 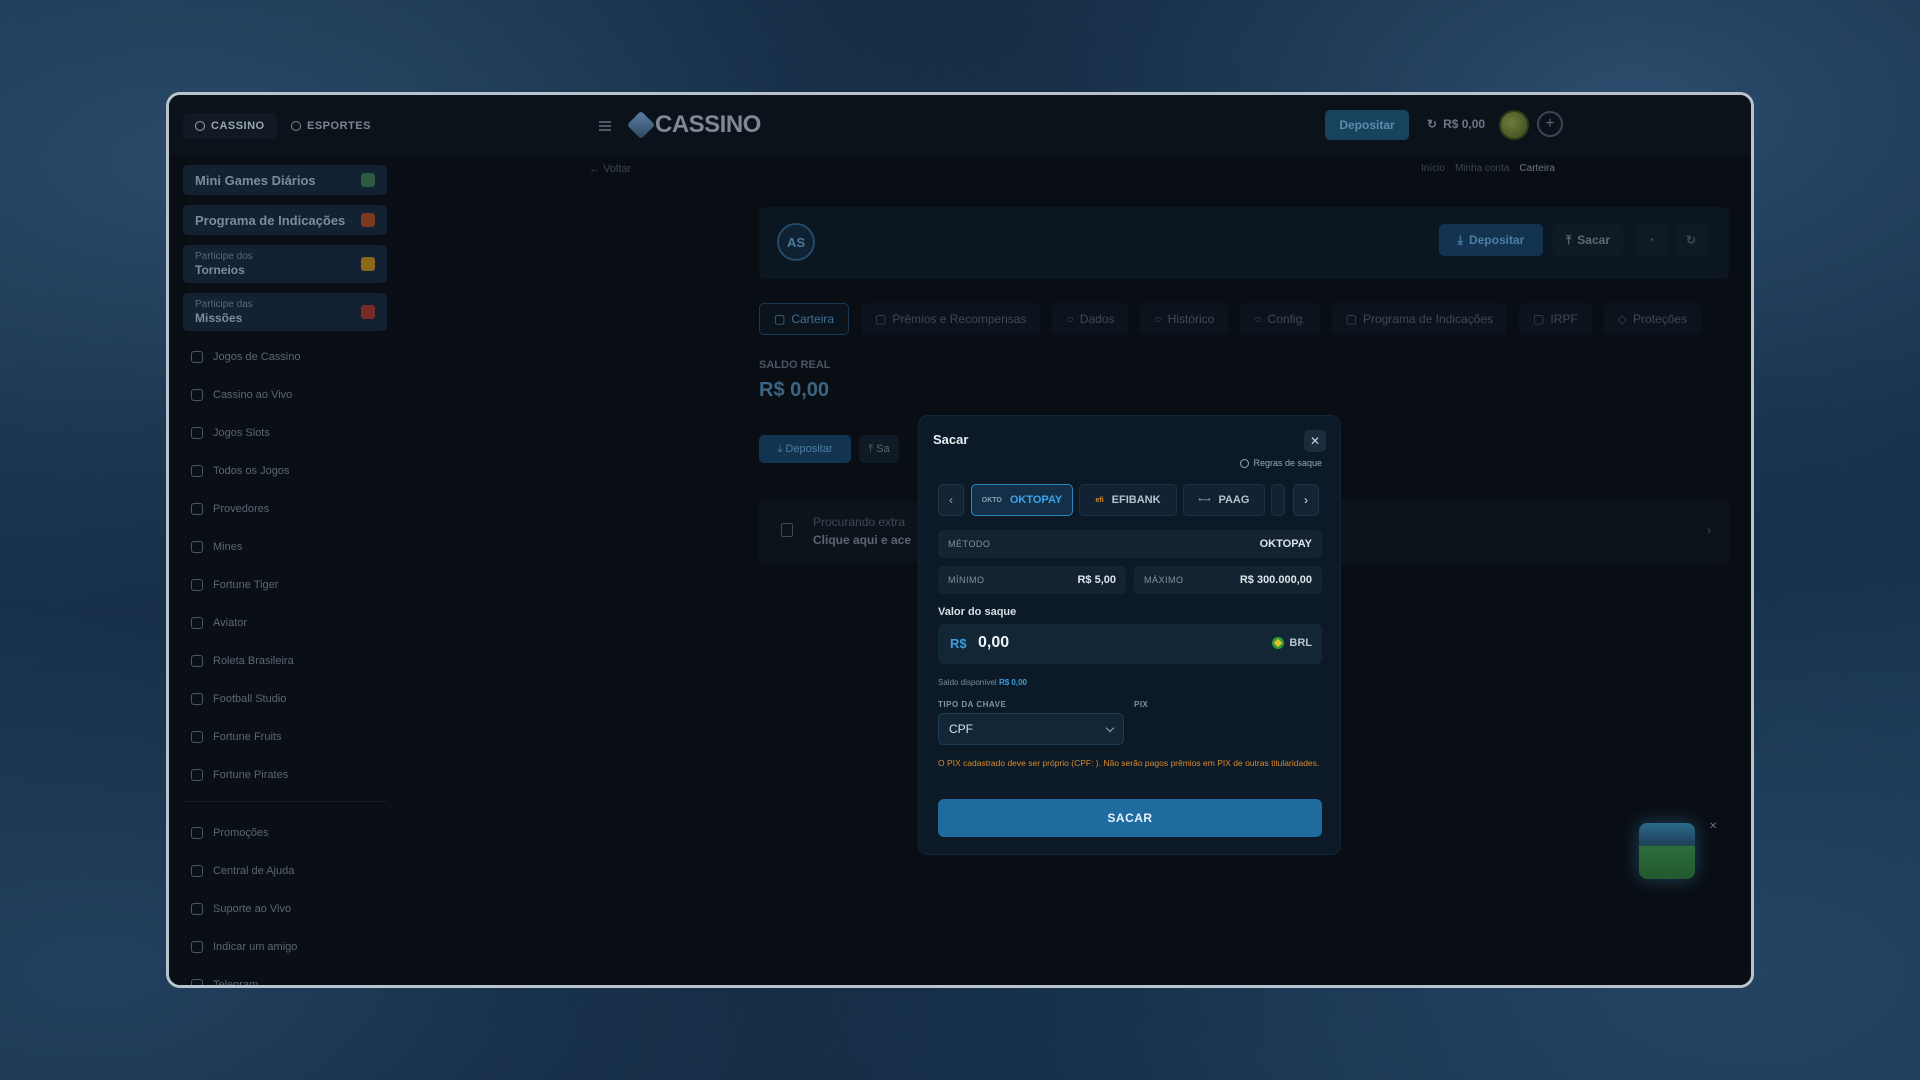 I want to click on live-icon, so click(x=197, y=395).